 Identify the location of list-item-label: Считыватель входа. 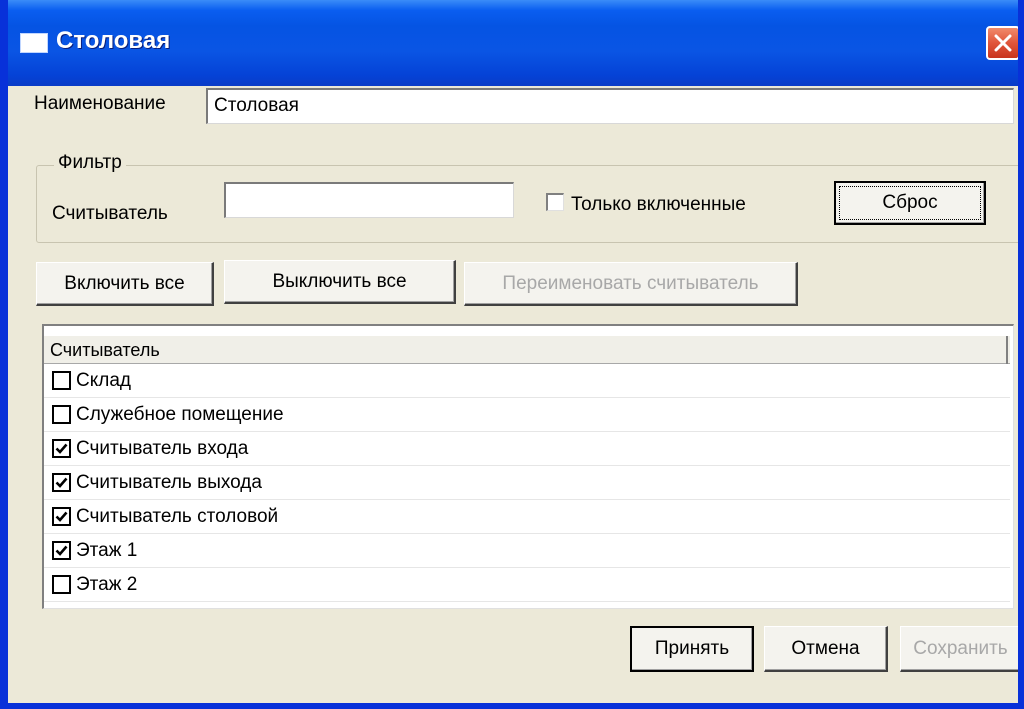
(162, 448).